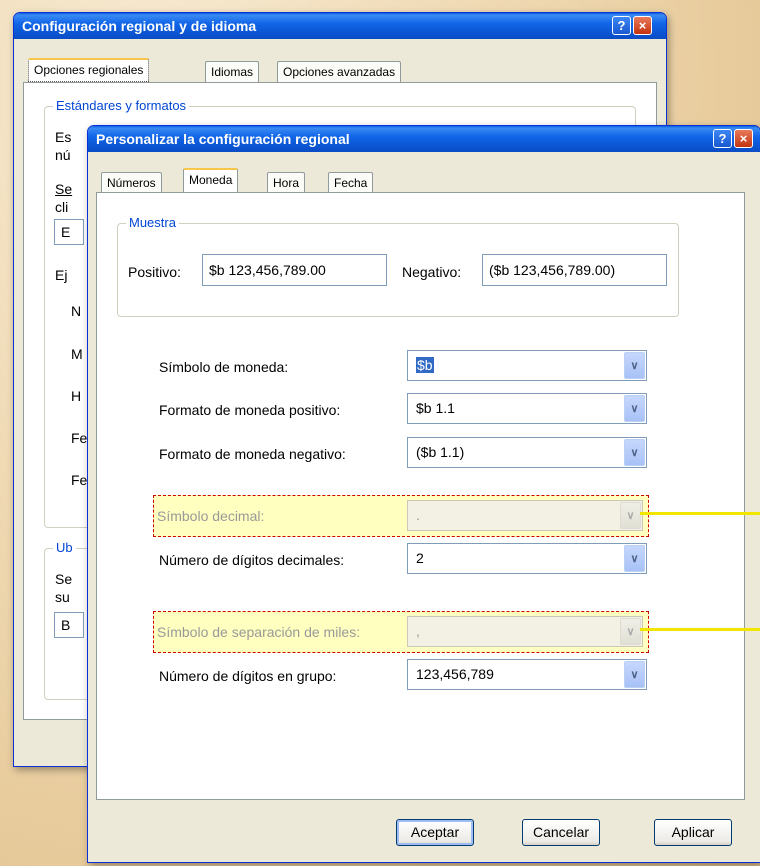 The width and height of the screenshot is (760, 866). What do you see at coordinates (131, 182) in the screenshot?
I see `tab-numbers: Números` at bounding box center [131, 182].